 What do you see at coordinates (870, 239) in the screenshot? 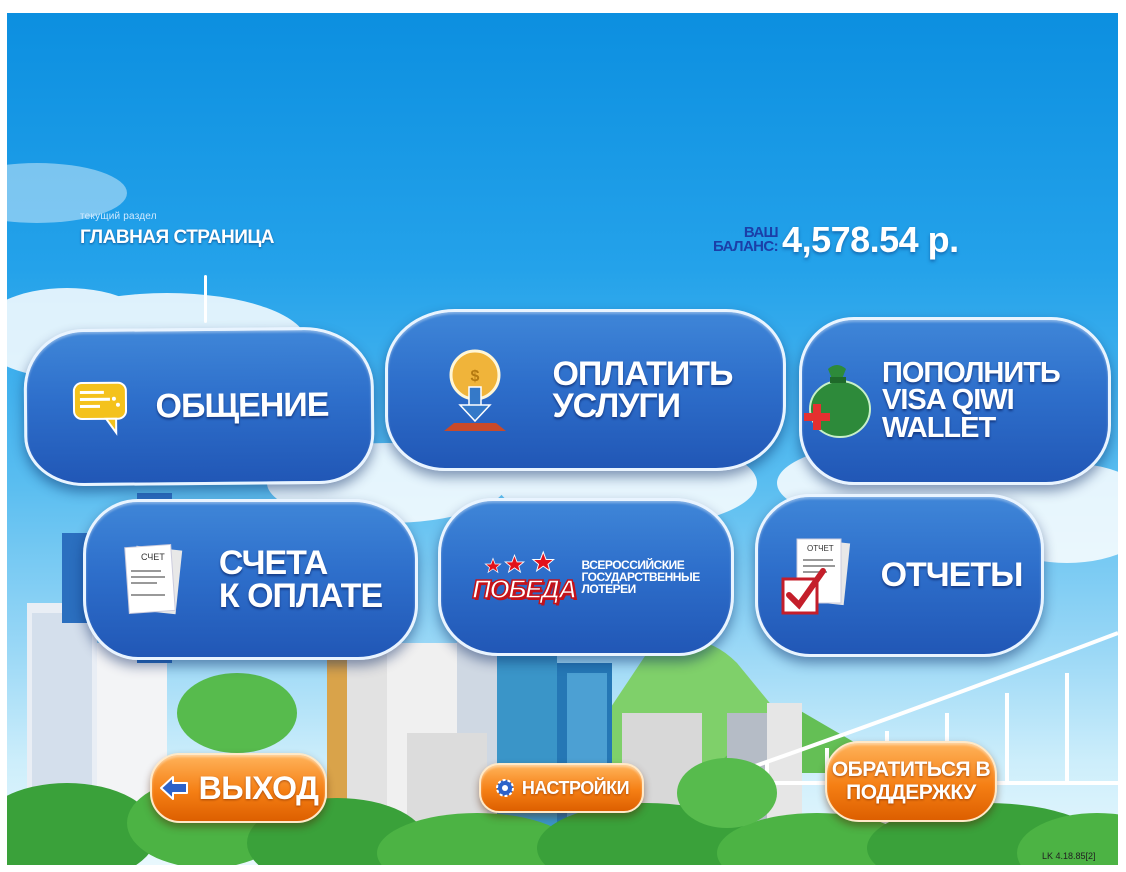
I see `balance-value: 4,578.54 р.` at bounding box center [870, 239].